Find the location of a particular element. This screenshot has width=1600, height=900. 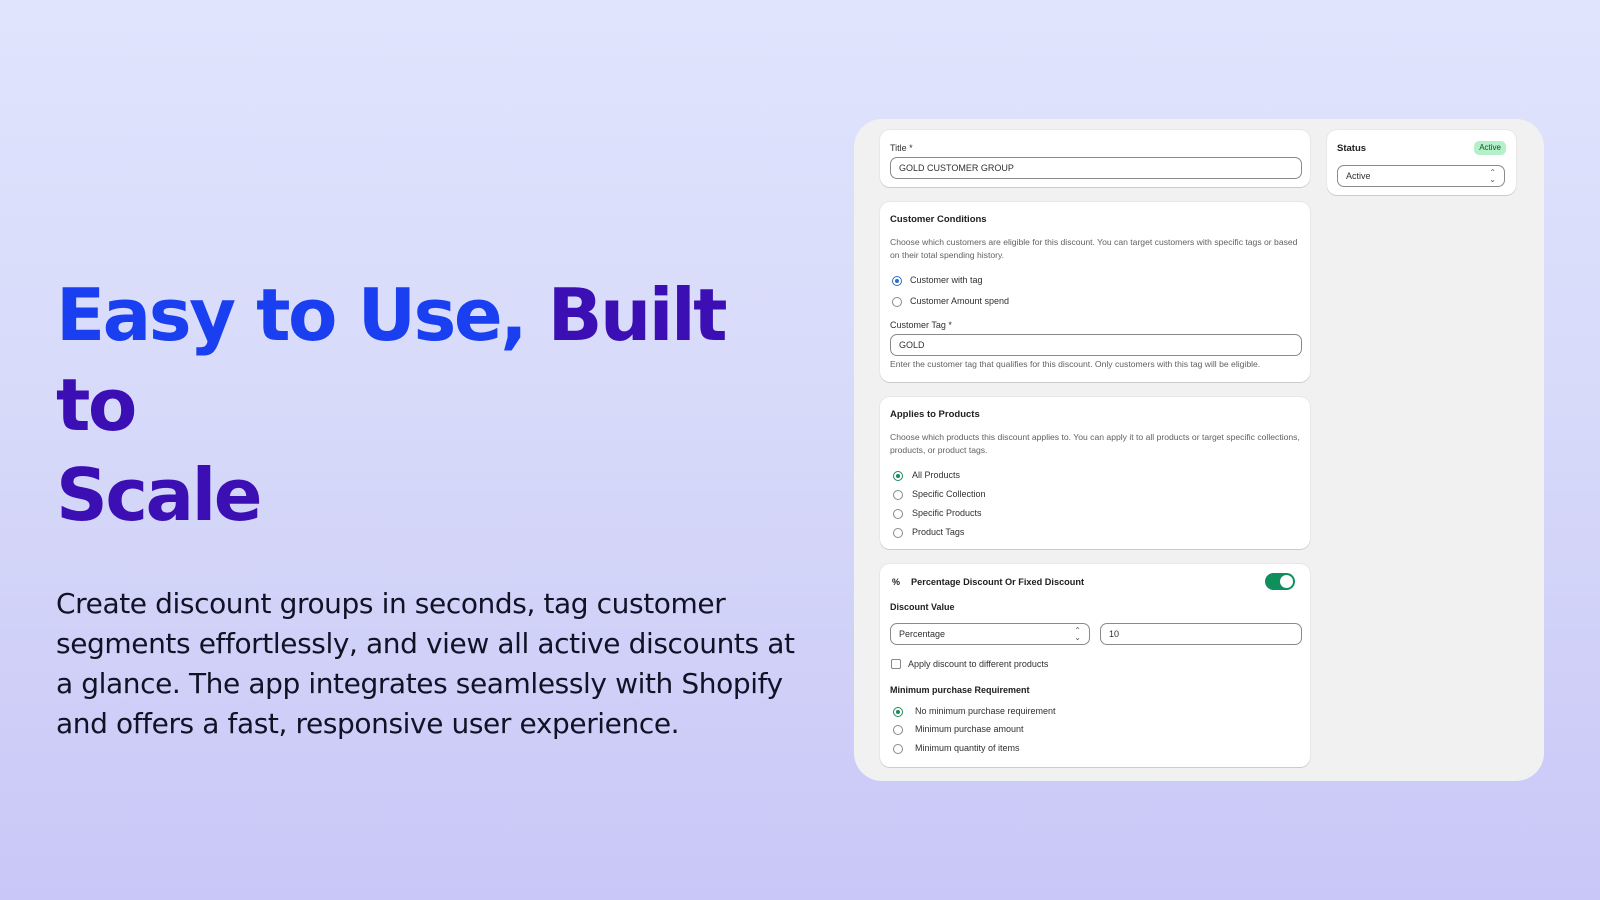

radio-label-customer-amount-spend: Customer Amount spend is located at coordinates (960, 301).